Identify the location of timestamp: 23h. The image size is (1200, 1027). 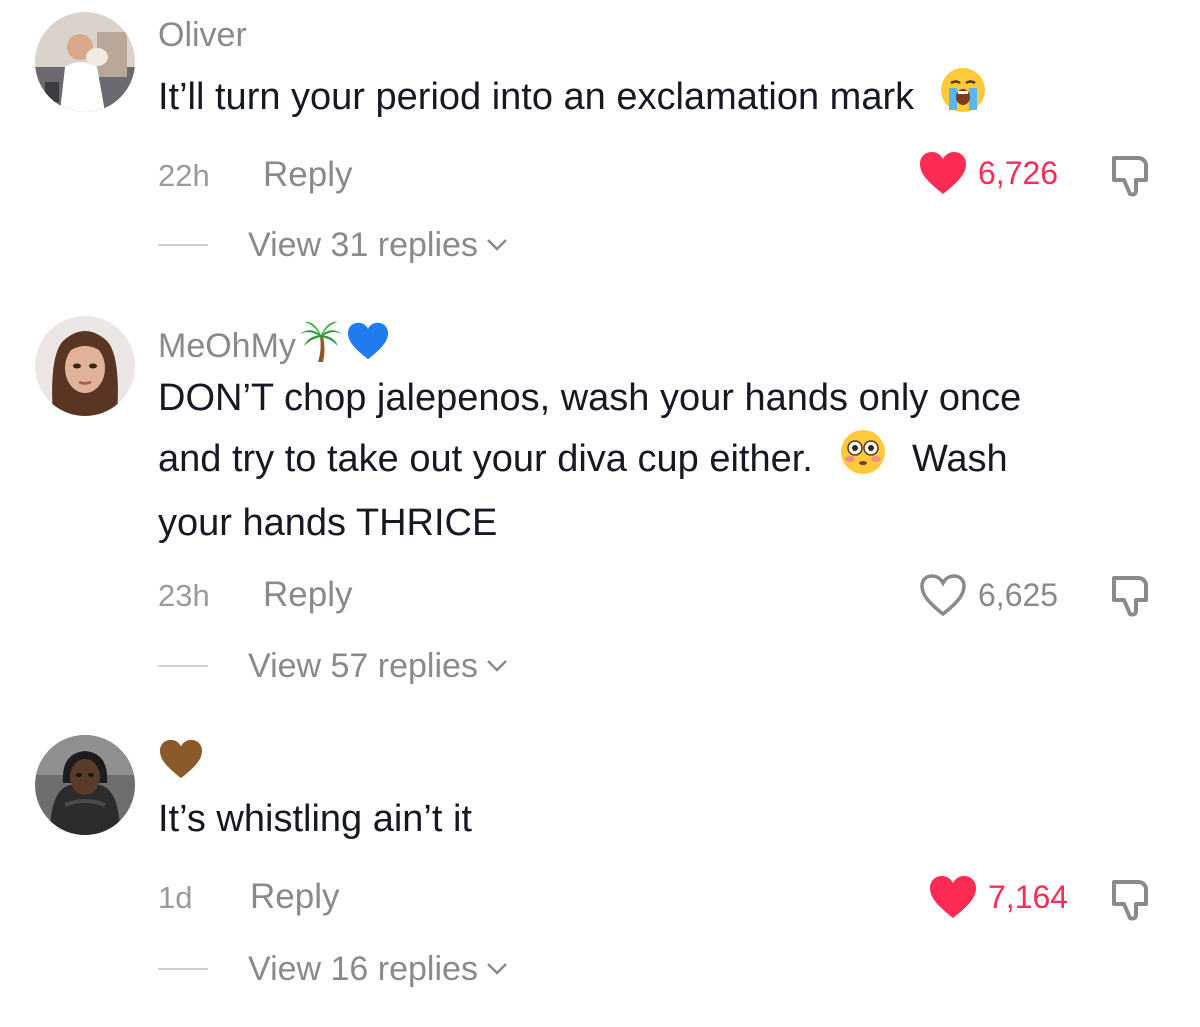
(184, 595).